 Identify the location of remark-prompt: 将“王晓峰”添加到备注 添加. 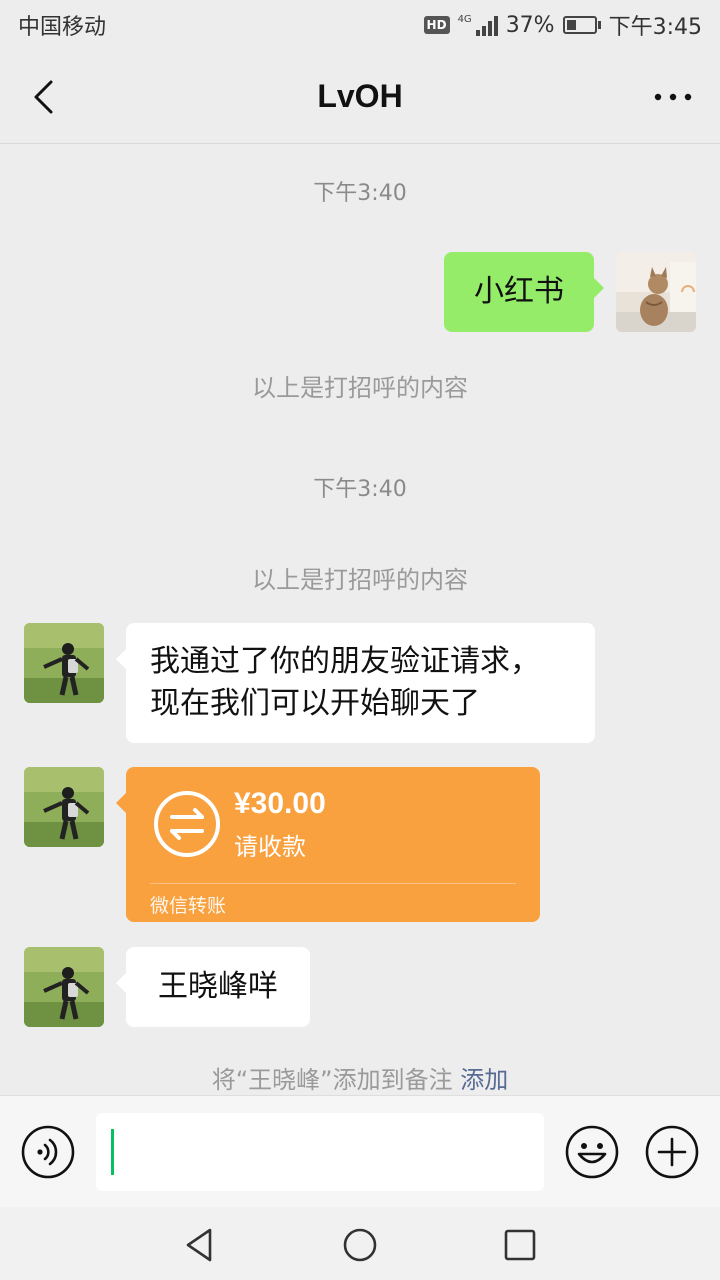
(360, 1077).